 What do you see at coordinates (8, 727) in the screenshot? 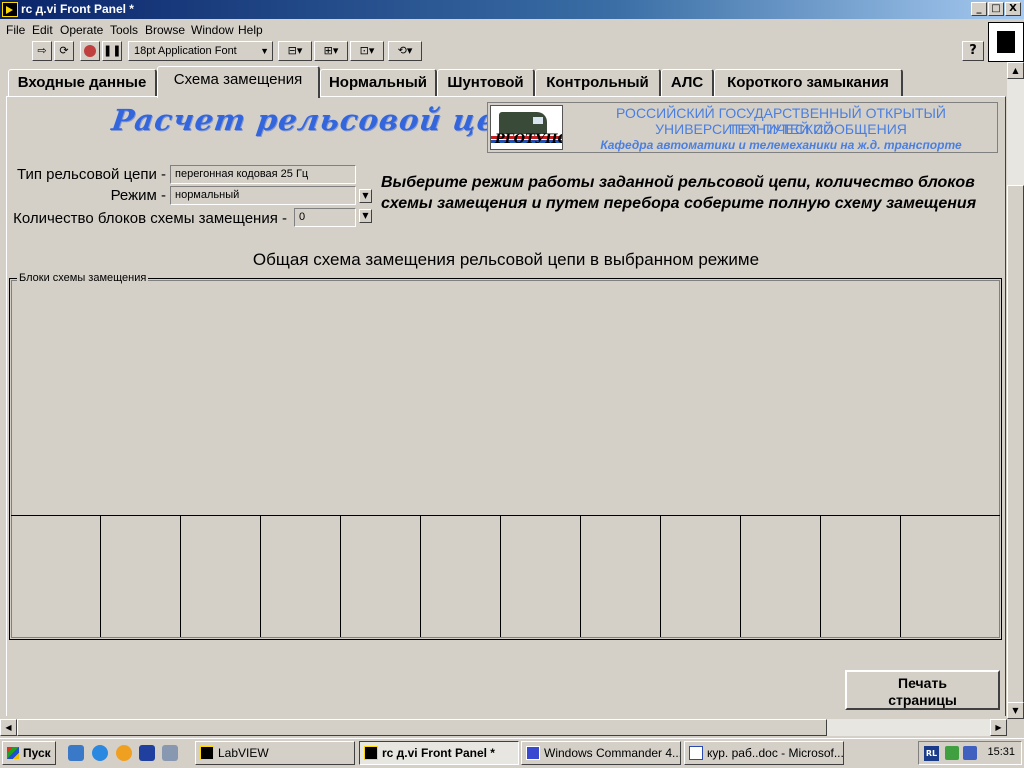
I see `scroll-left-icon: ◀` at bounding box center [8, 727].